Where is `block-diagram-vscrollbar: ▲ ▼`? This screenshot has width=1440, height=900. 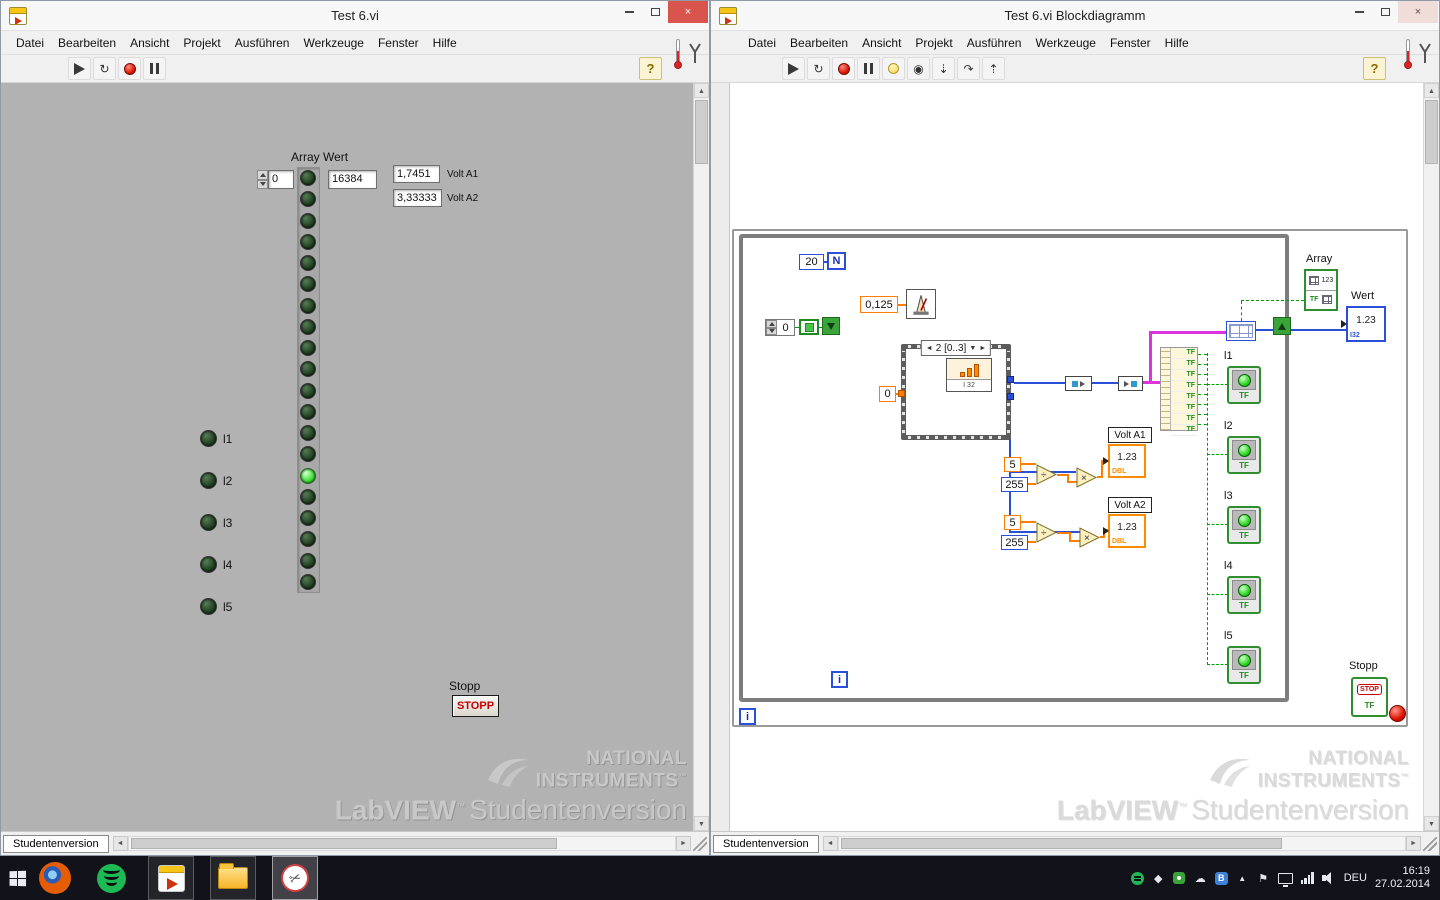
block-diagram-vscrollbar: ▲ ▼ is located at coordinates (1431, 457).